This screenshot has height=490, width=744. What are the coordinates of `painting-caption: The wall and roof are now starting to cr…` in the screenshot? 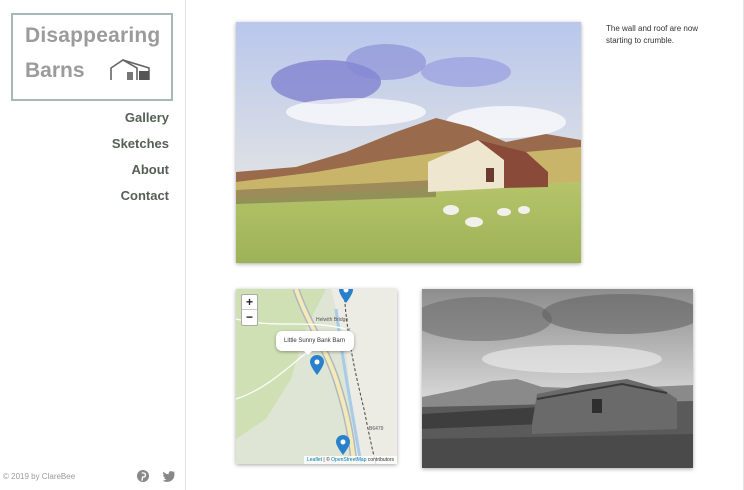 It's located at (652, 34).